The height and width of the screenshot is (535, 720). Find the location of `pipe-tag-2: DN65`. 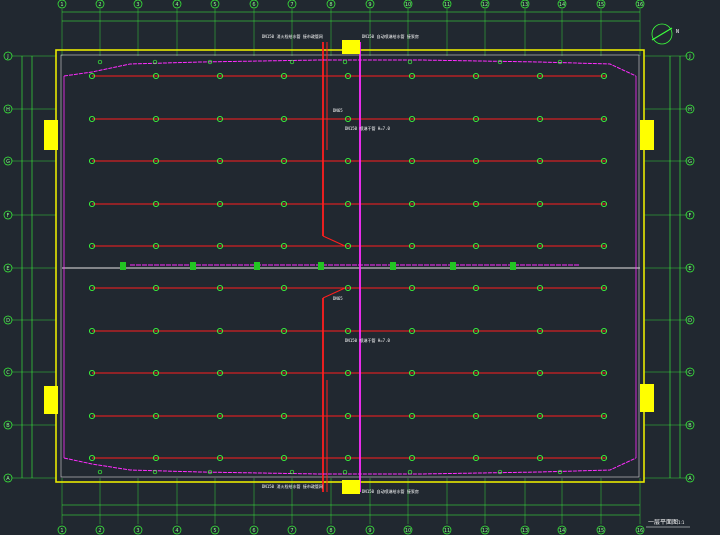

pipe-tag-2: DN65 is located at coordinates (338, 298).